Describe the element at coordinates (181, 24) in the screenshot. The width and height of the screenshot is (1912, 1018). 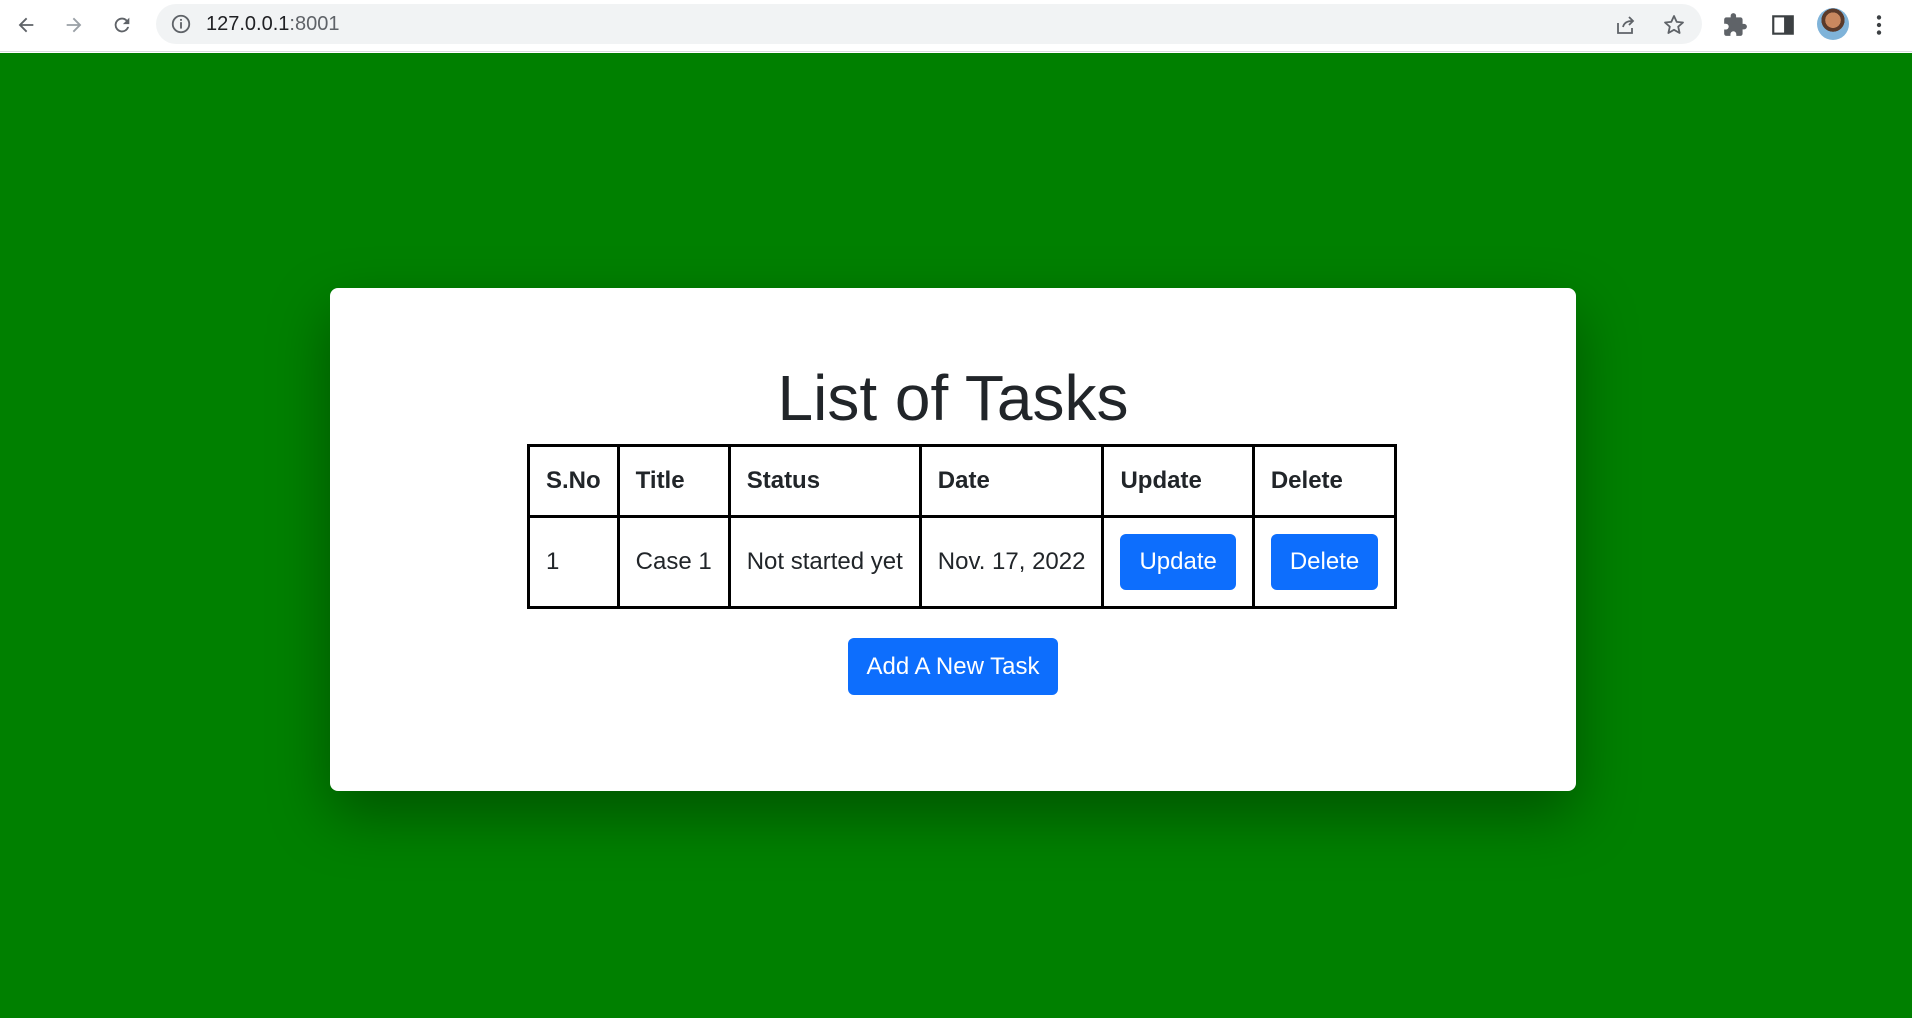
I see `info-icon` at that location.